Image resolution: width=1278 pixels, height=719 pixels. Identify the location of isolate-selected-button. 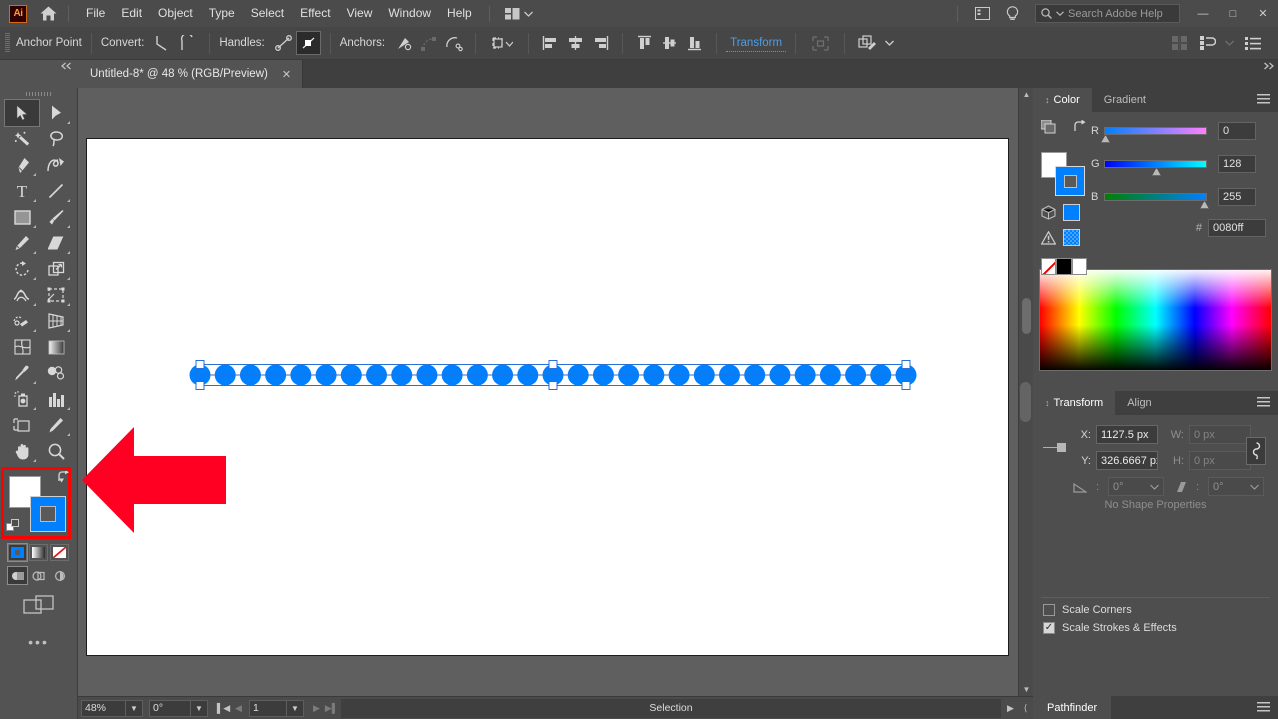
(502, 43).